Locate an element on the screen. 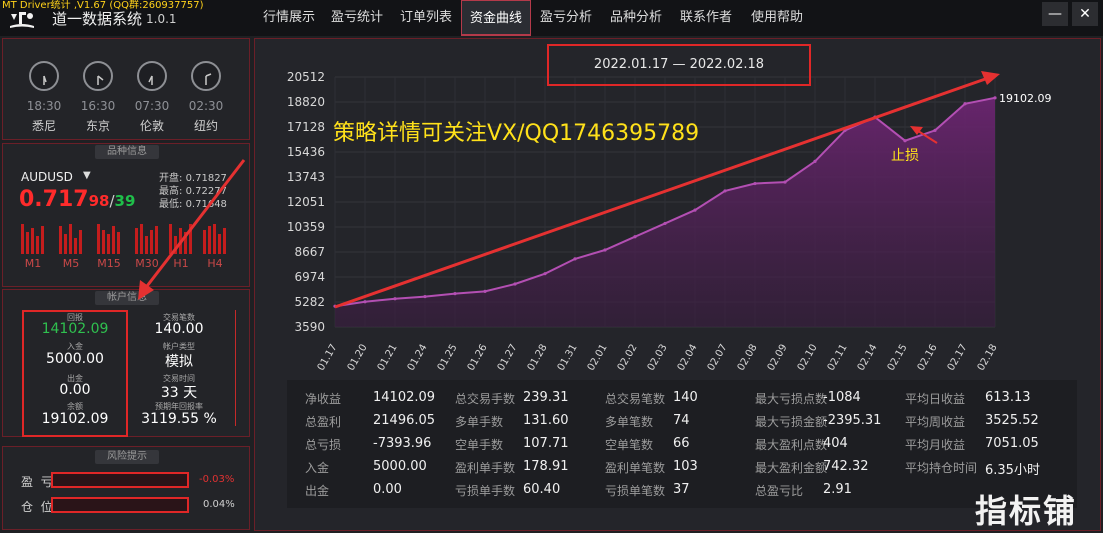 The image size is (1103, 533). stats-row: 多单笔数 74 is located at coordinates (679, 423).